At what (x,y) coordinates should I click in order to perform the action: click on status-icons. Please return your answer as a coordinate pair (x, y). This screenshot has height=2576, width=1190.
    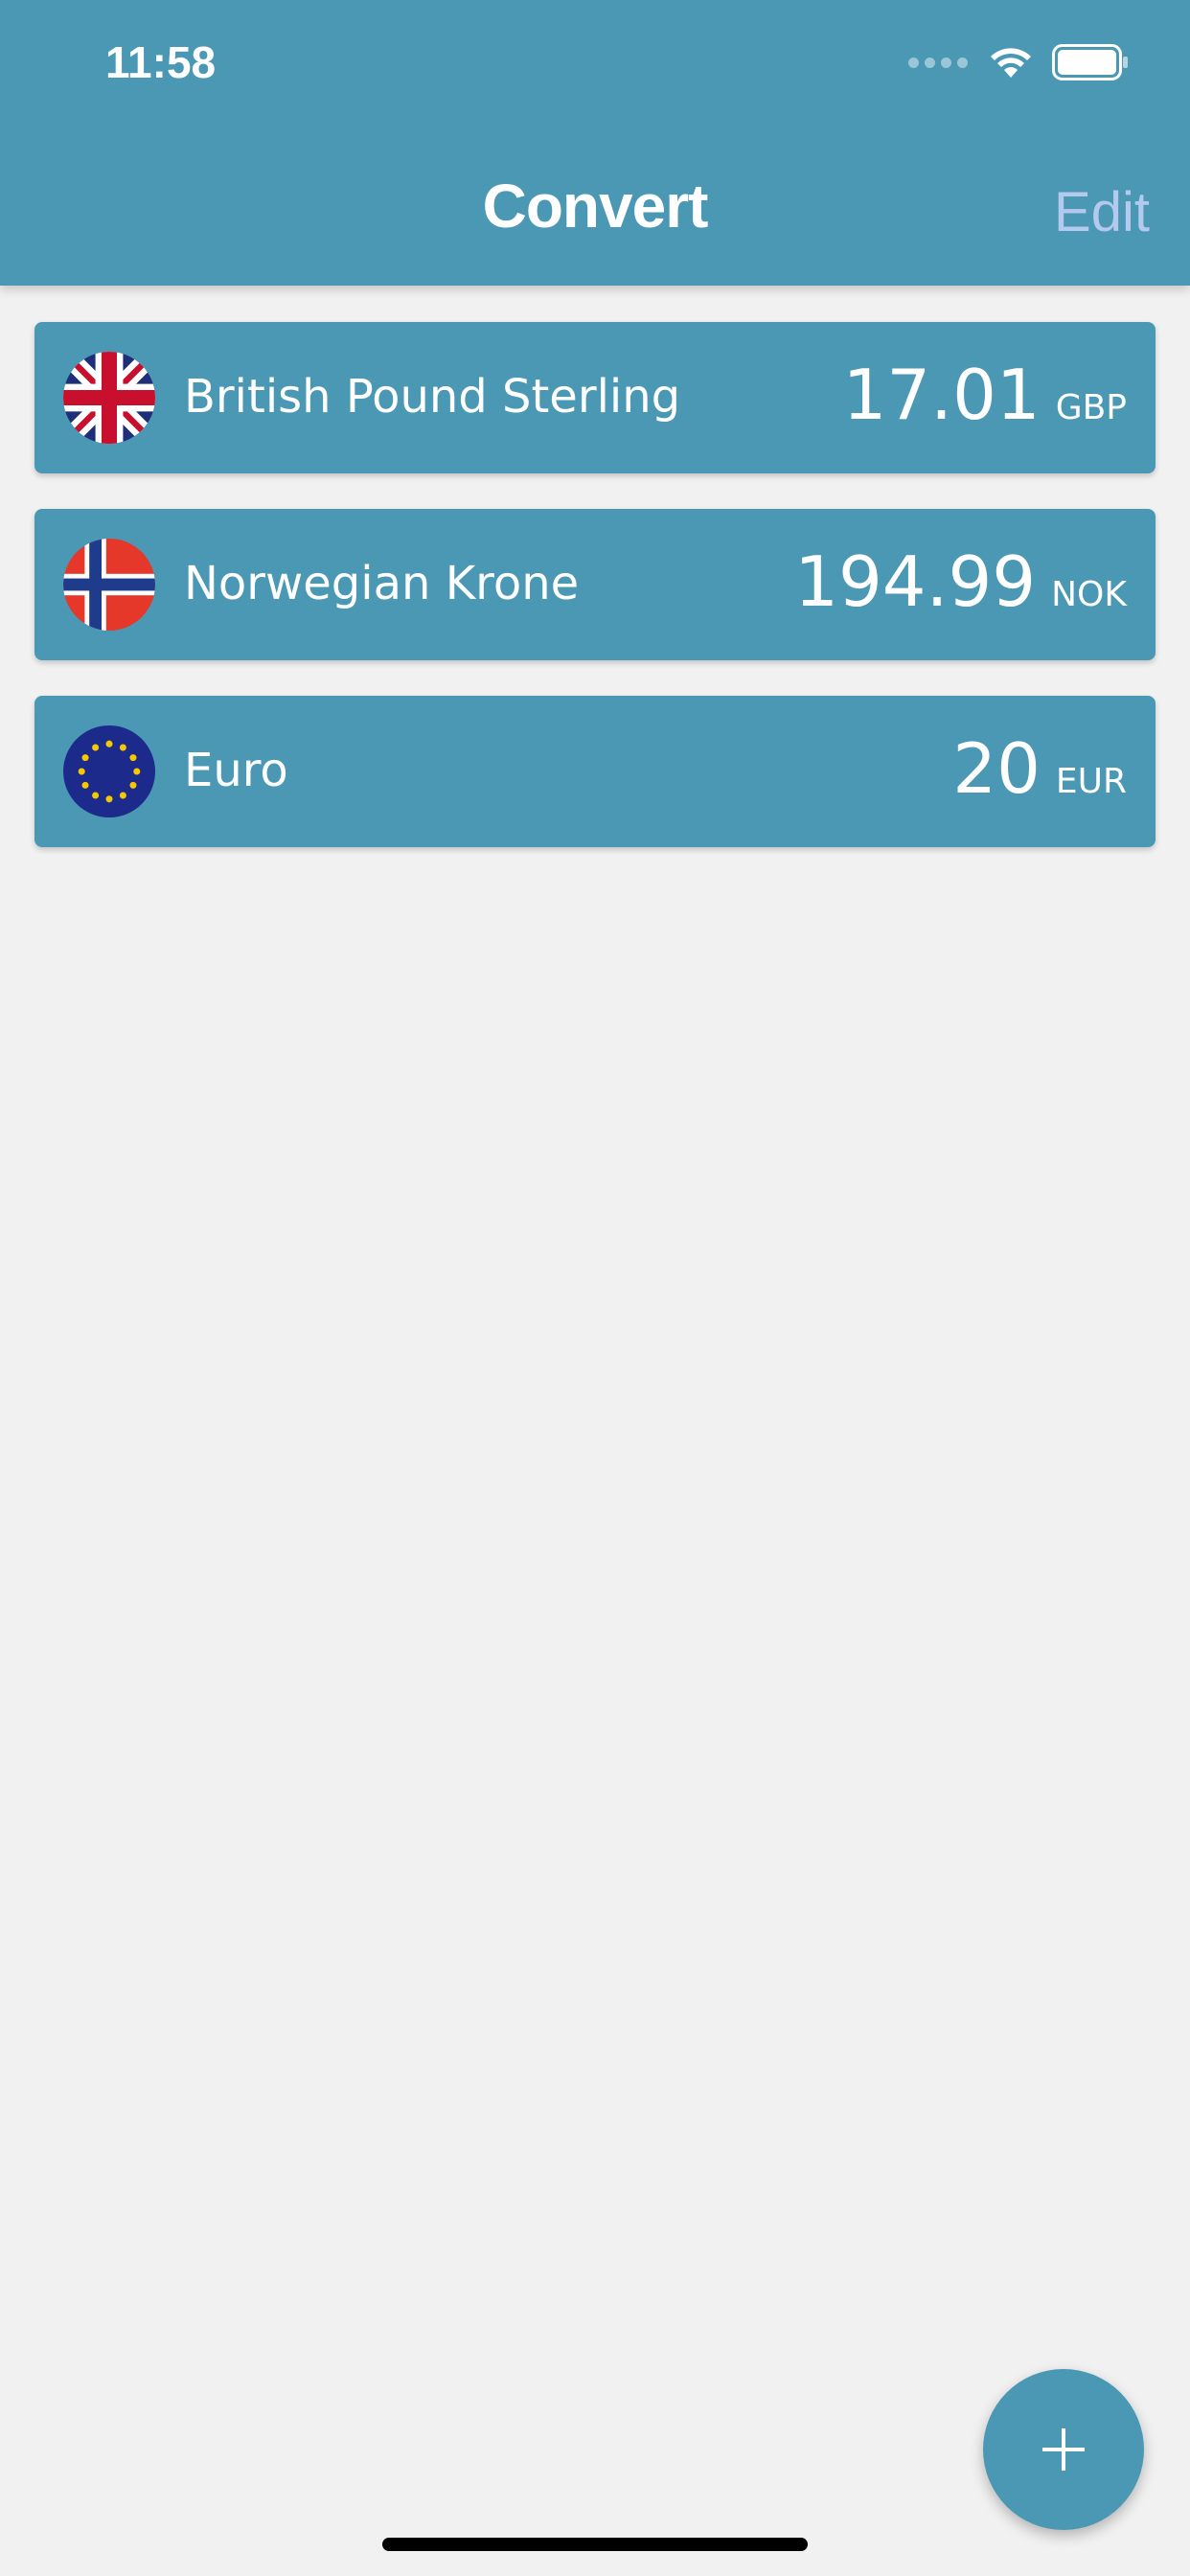
    Looking at the image, I should click on (1018, 62).